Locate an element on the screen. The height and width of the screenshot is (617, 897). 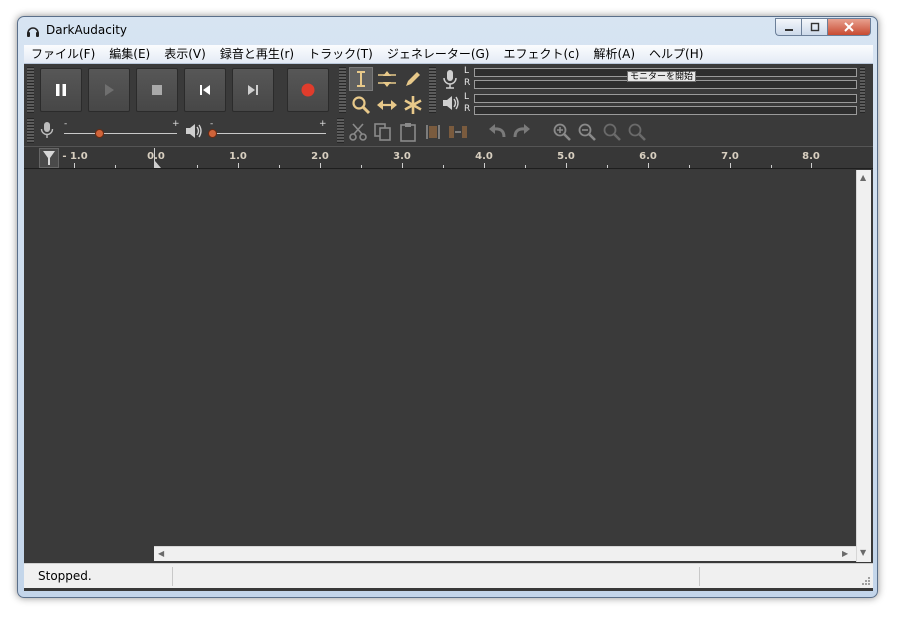
record-meter-r-label: R is located at coordinates (467, 83).